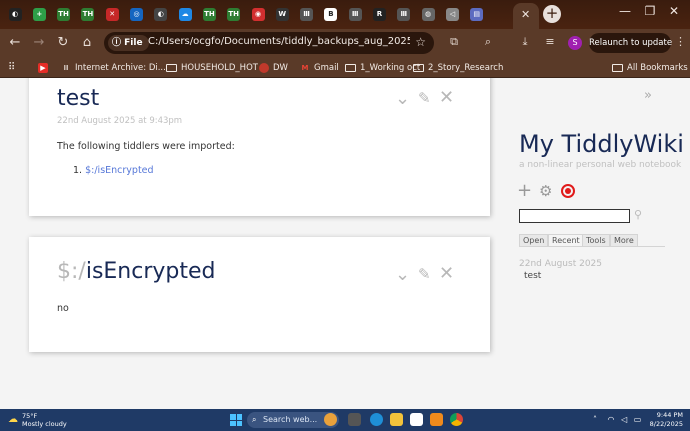  I want to click on close-tab-icon: ✕, so click(525, 14).